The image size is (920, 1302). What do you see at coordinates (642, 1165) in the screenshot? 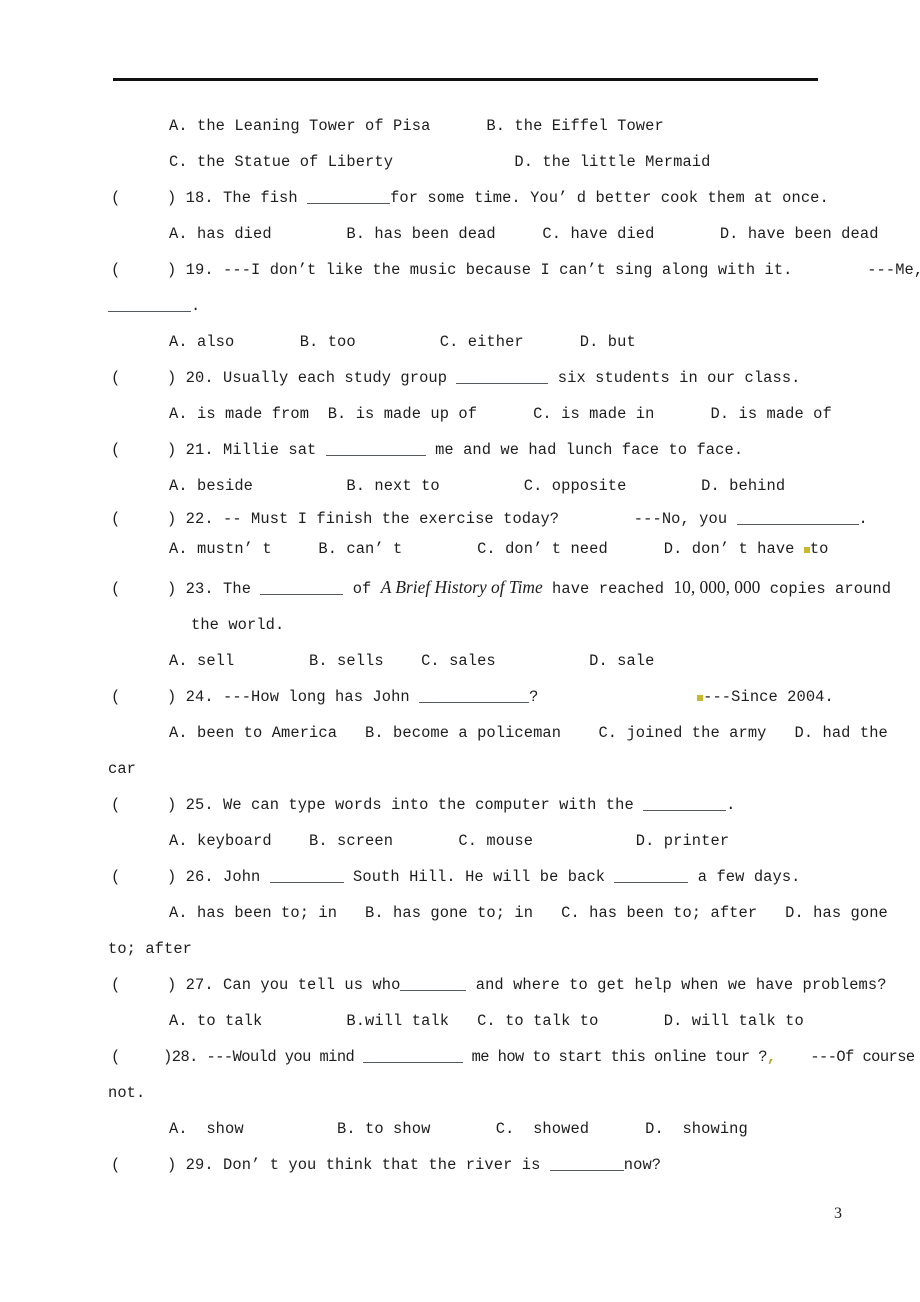
I see `stem-text: now?` at bounding box center [642, 1165].